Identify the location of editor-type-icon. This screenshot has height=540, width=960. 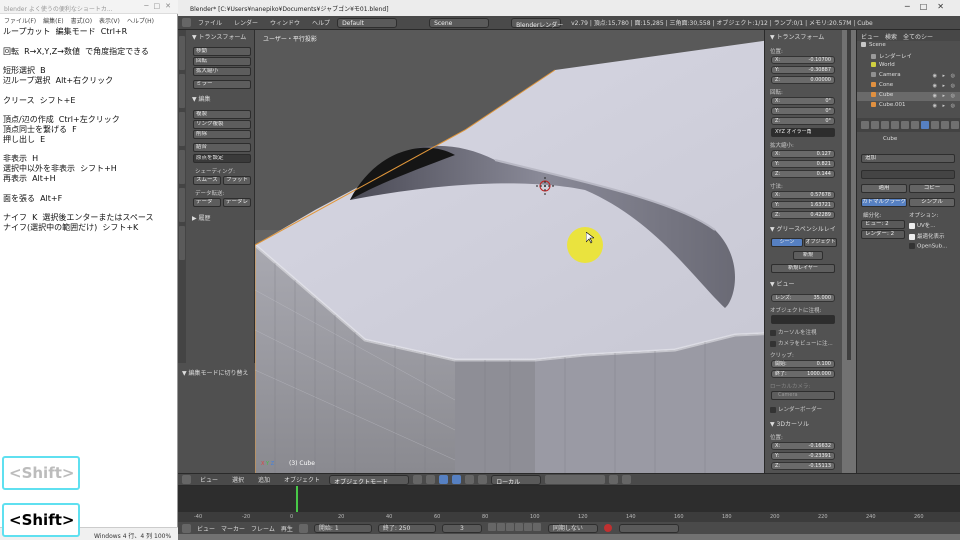
(186, 479).